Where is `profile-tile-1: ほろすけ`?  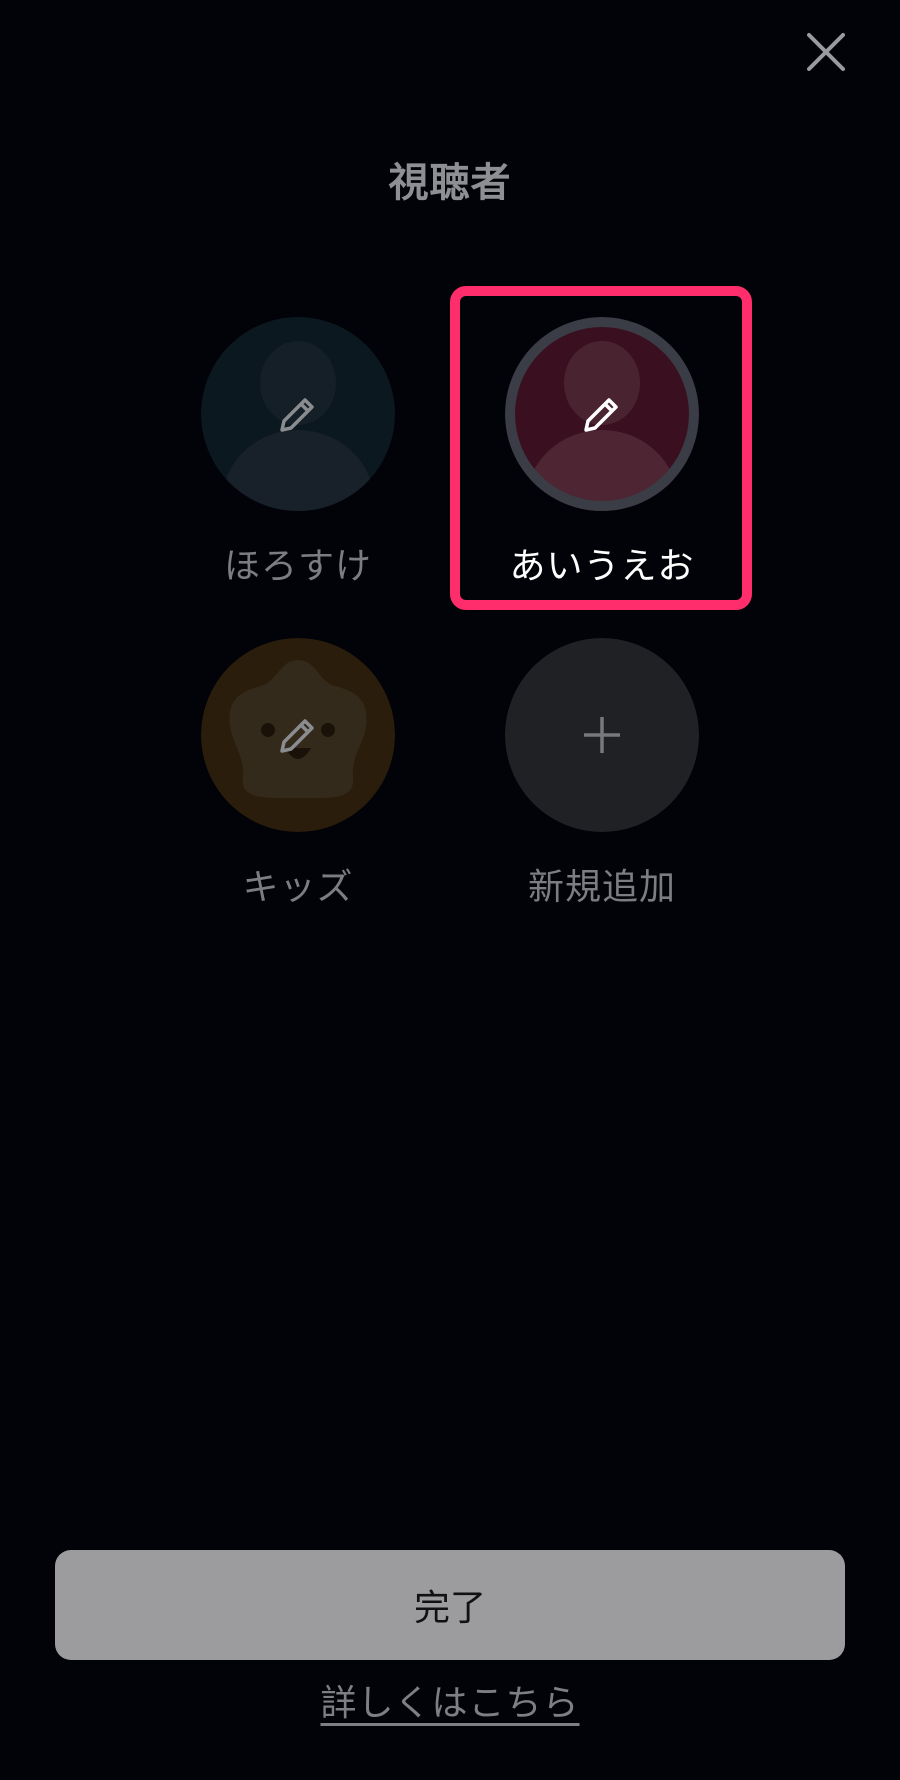 profile-tile-1: ほろすけ is located at coordinates (298, 452).